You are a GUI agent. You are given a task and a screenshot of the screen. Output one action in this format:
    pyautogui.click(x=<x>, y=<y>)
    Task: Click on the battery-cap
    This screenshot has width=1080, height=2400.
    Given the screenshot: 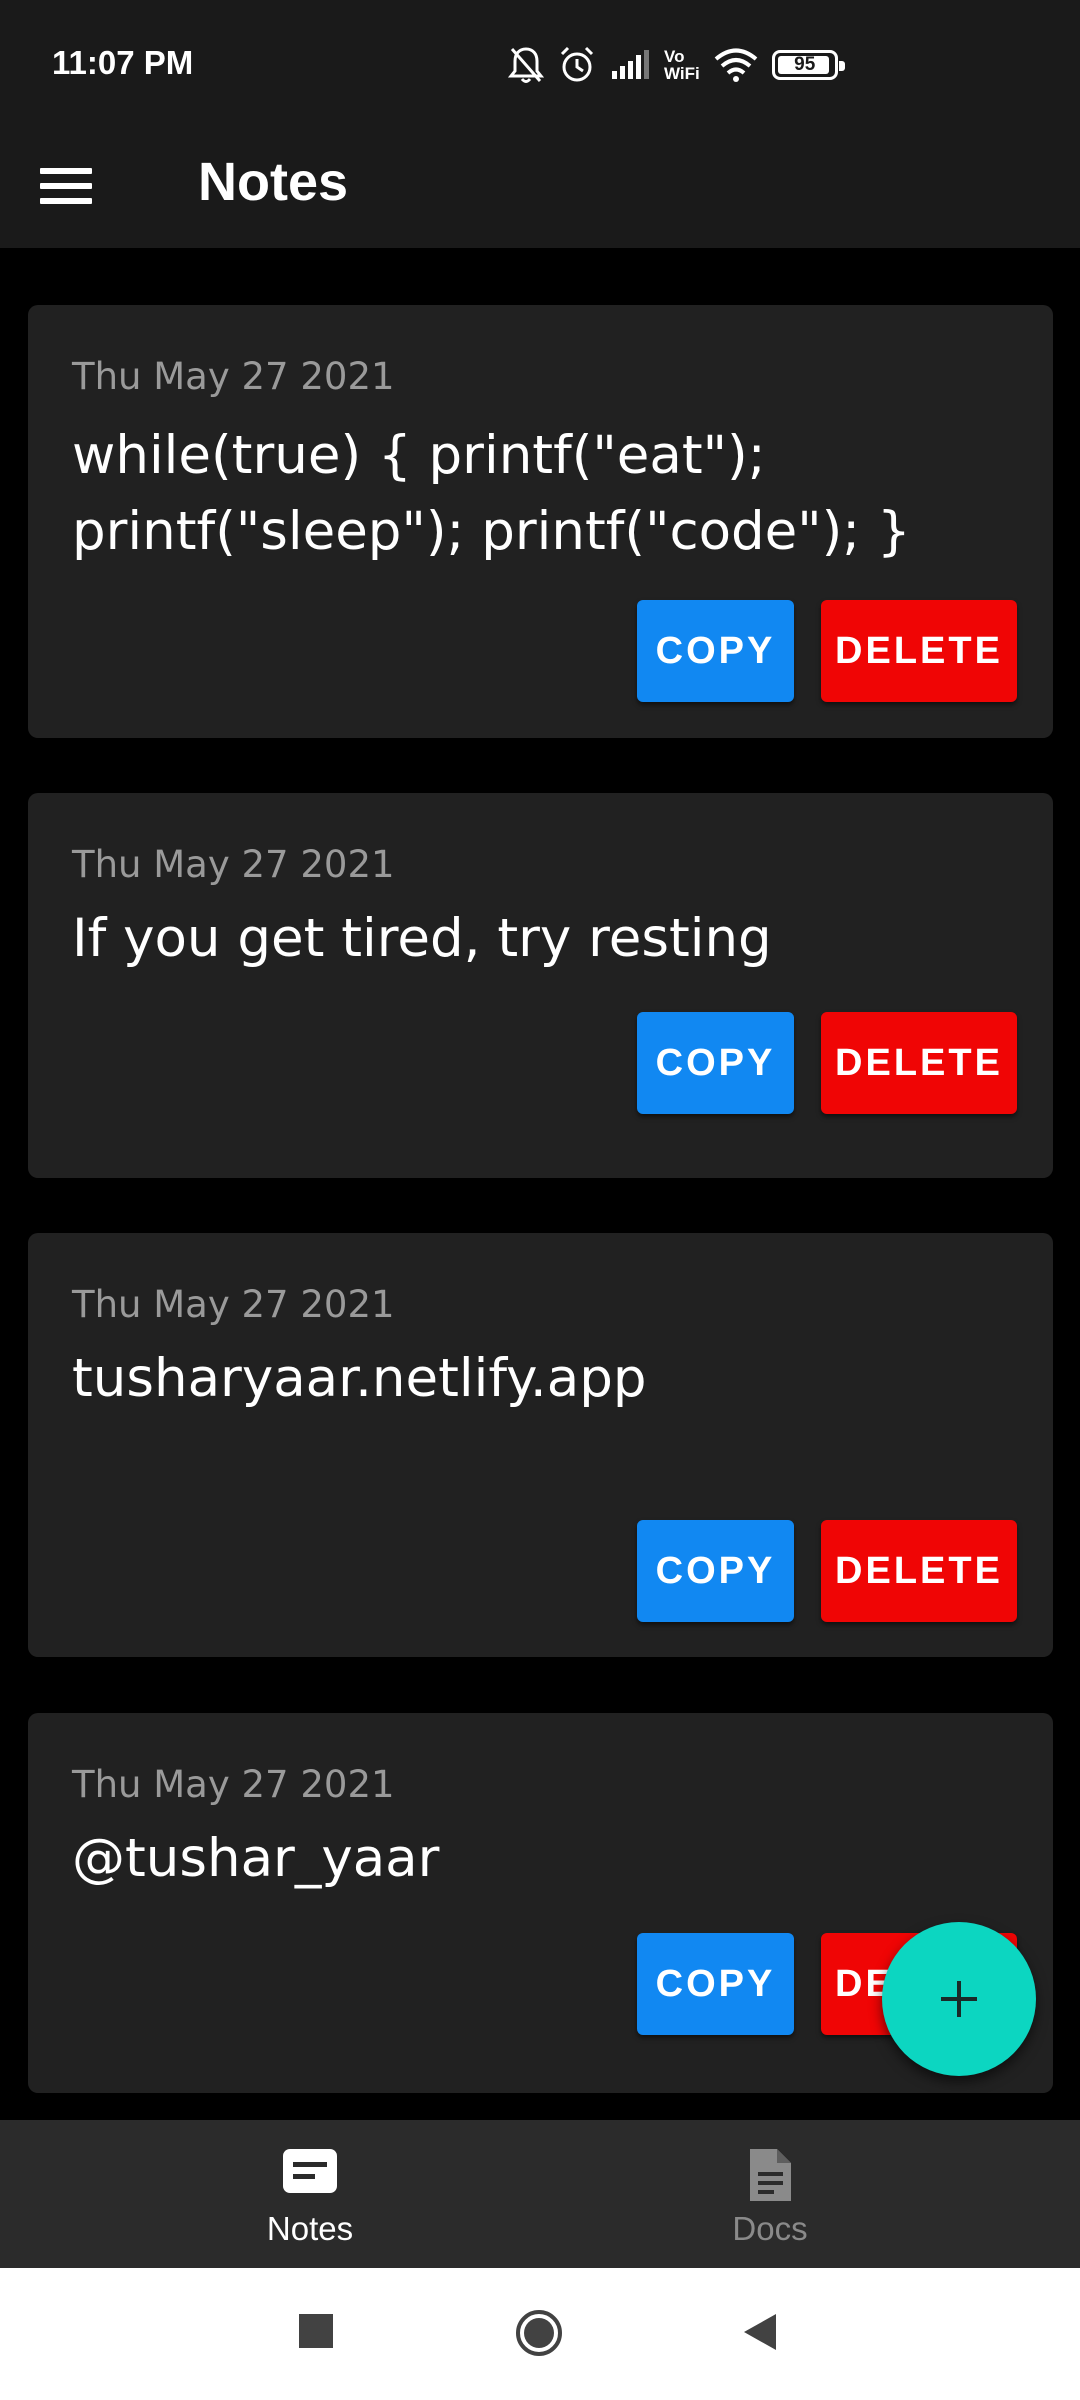 What is the action you would take?
    pyautogui.click(x=841, y=66)
    